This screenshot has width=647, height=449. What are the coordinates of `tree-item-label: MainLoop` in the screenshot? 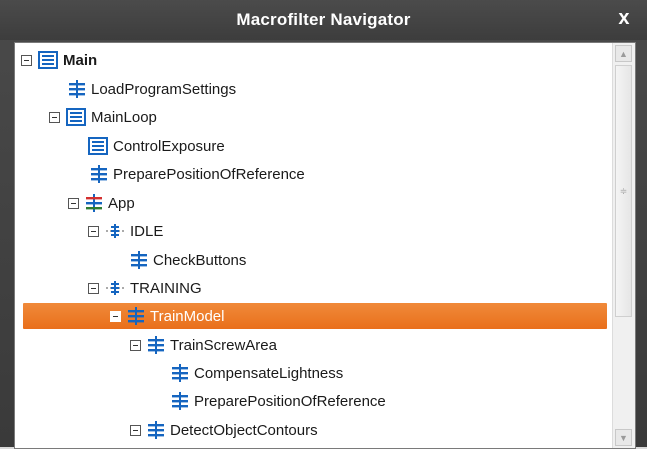 It's located at (124, 117).